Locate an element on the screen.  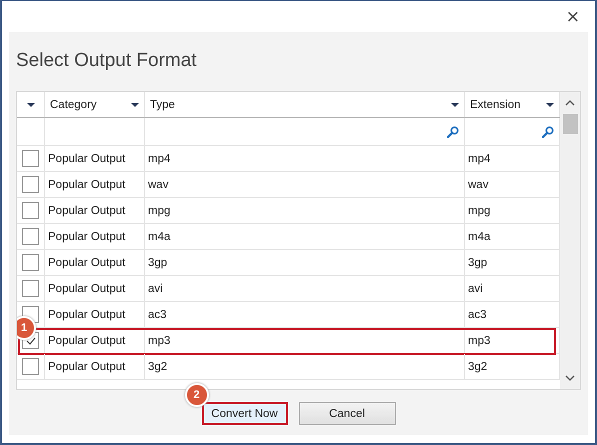
scrollbar is located at coordinates (570, 240).